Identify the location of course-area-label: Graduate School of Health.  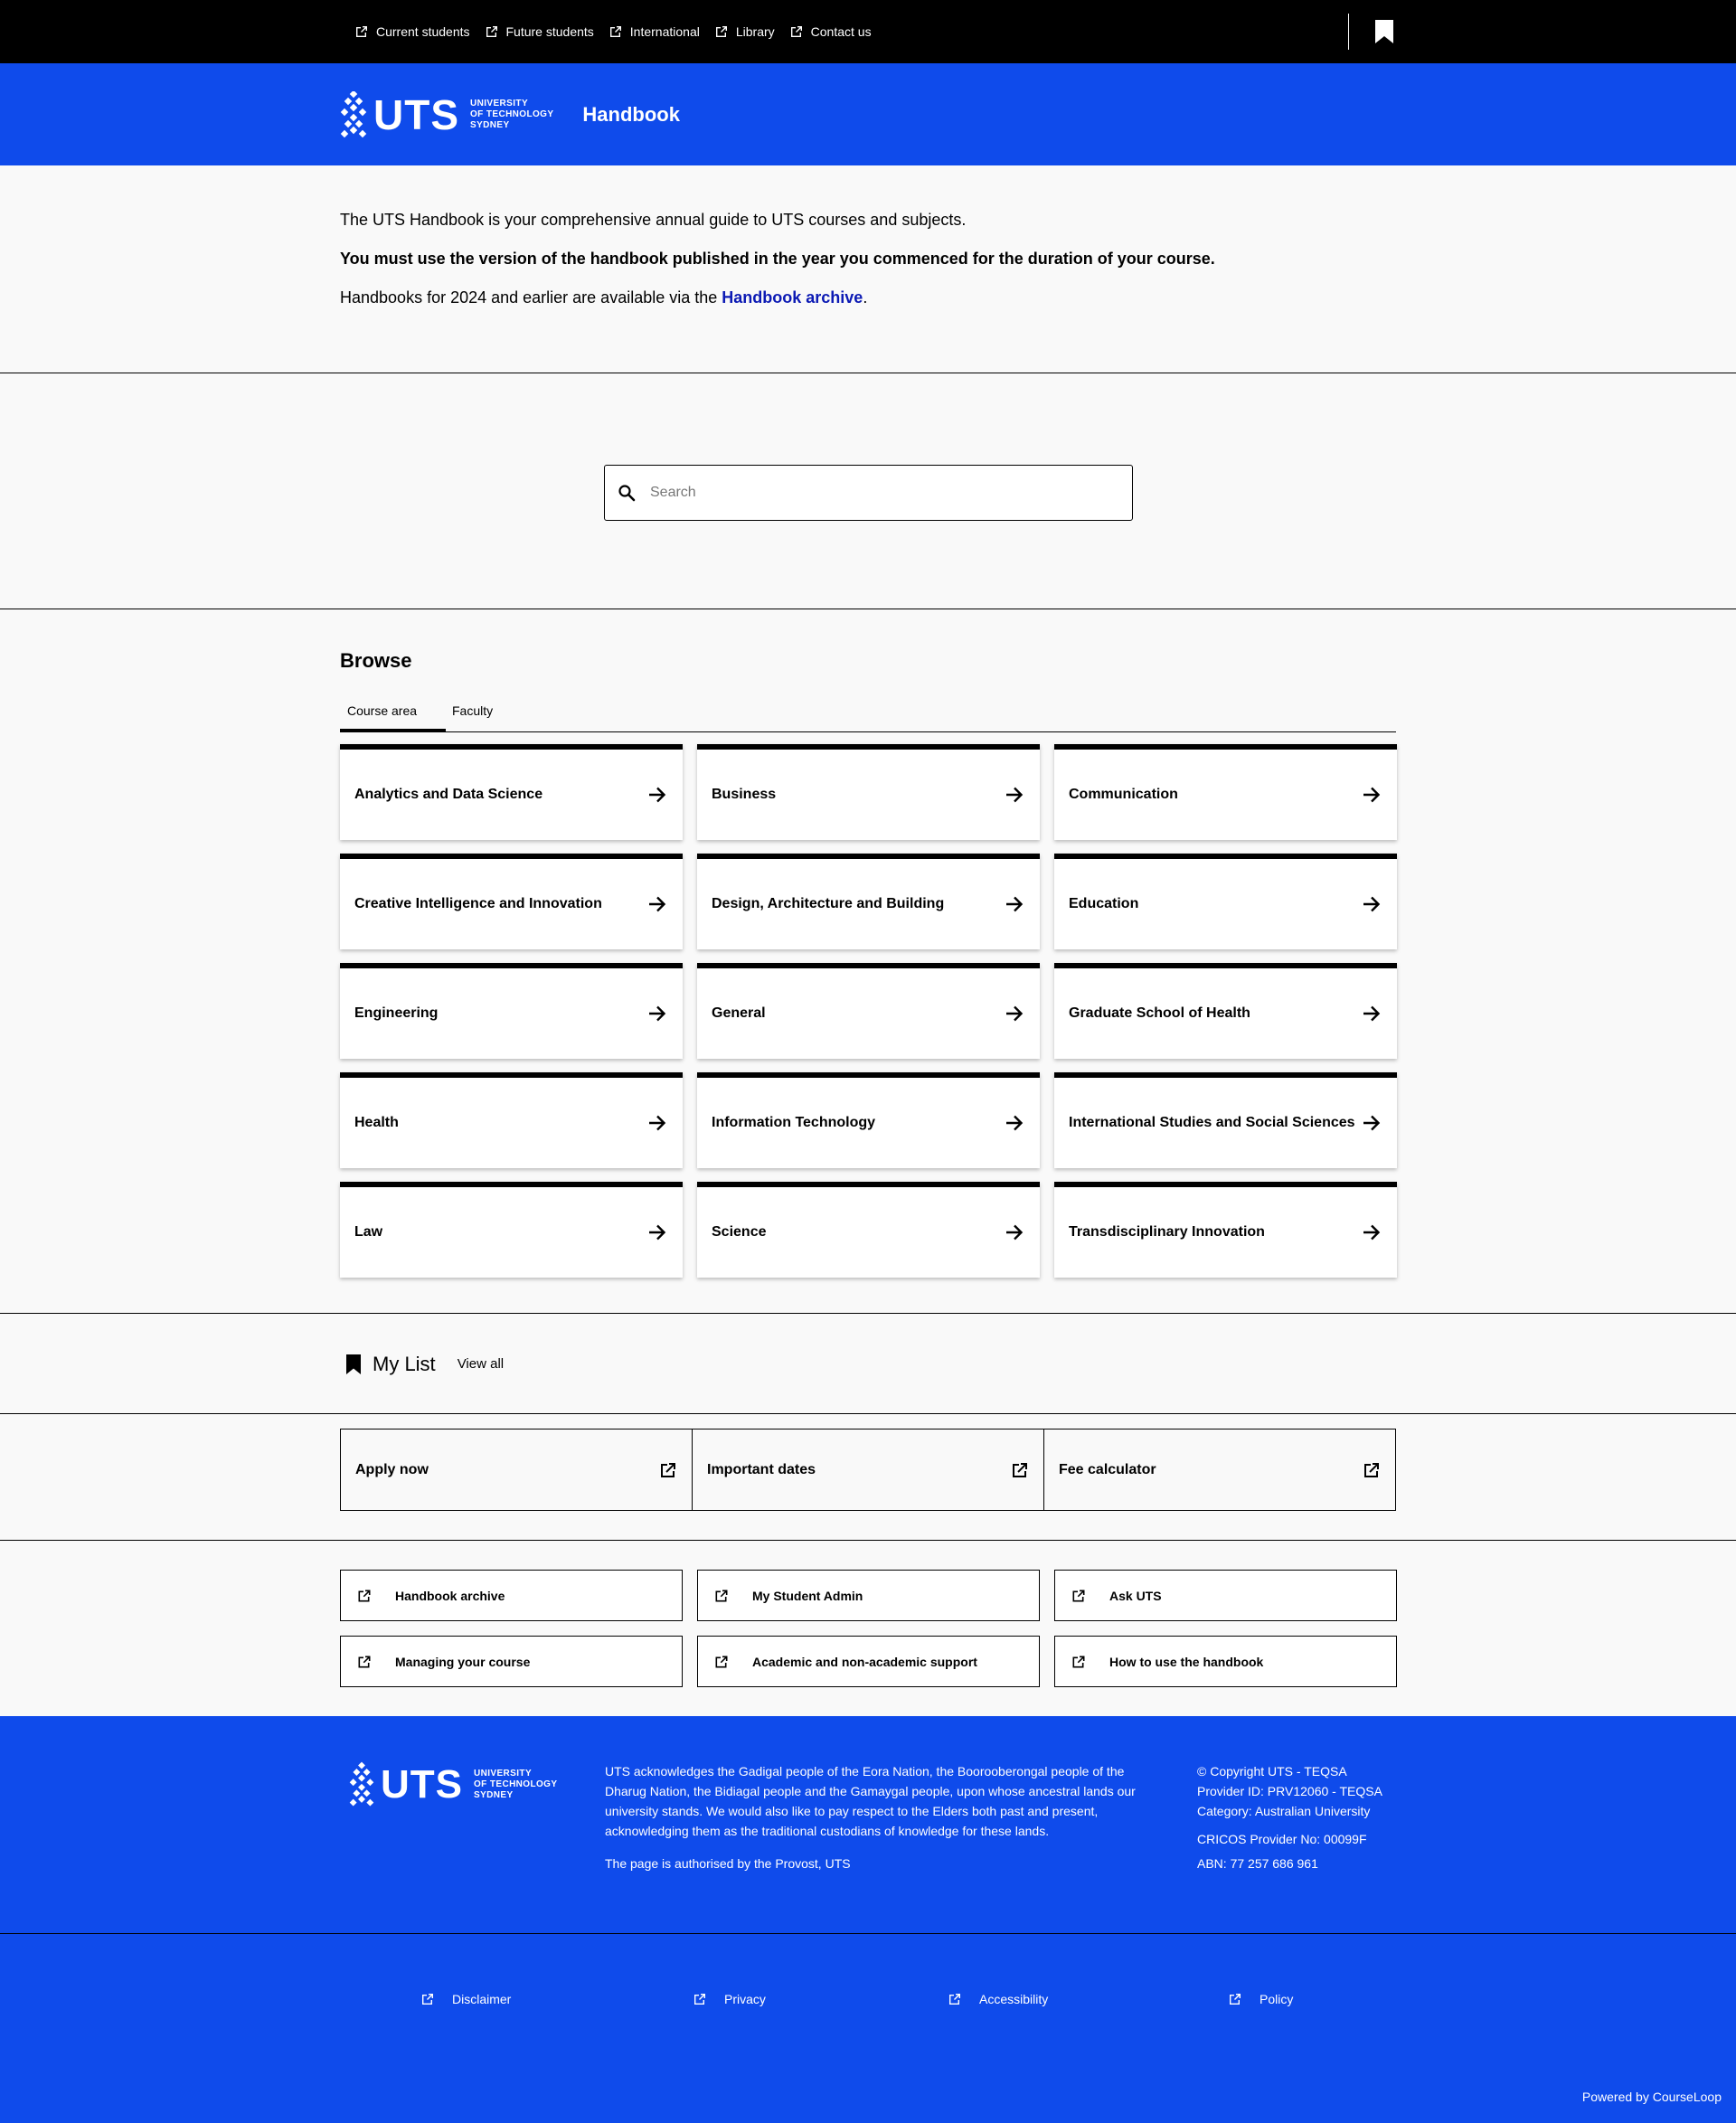
(1160, 1013).